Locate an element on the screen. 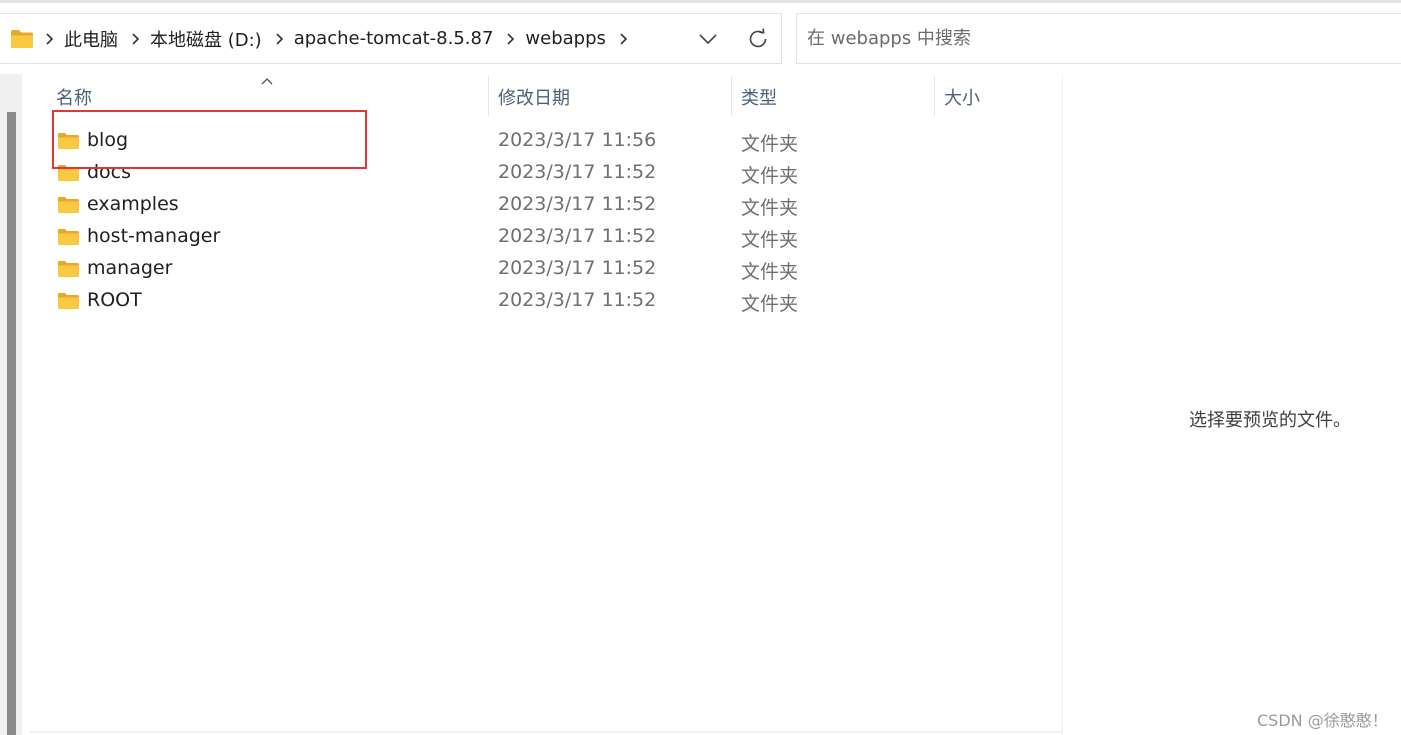  file-name: host-manager is located at coordinates (153, 236).